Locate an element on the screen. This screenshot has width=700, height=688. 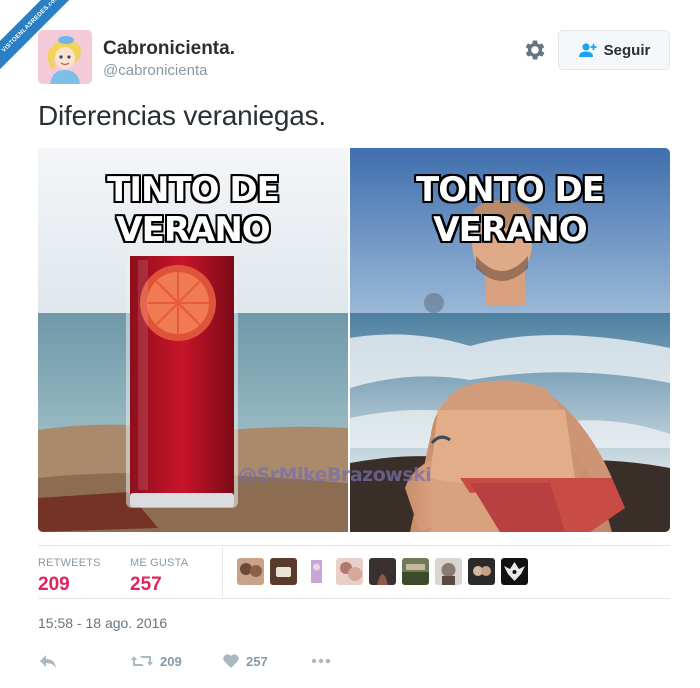
retweet-icon is located at coordinates (142, 661).